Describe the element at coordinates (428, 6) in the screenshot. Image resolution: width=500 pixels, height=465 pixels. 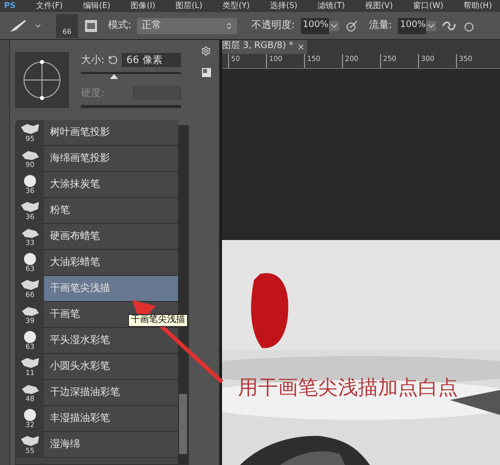
I see `menu-item: 窗口(W)` at that location.